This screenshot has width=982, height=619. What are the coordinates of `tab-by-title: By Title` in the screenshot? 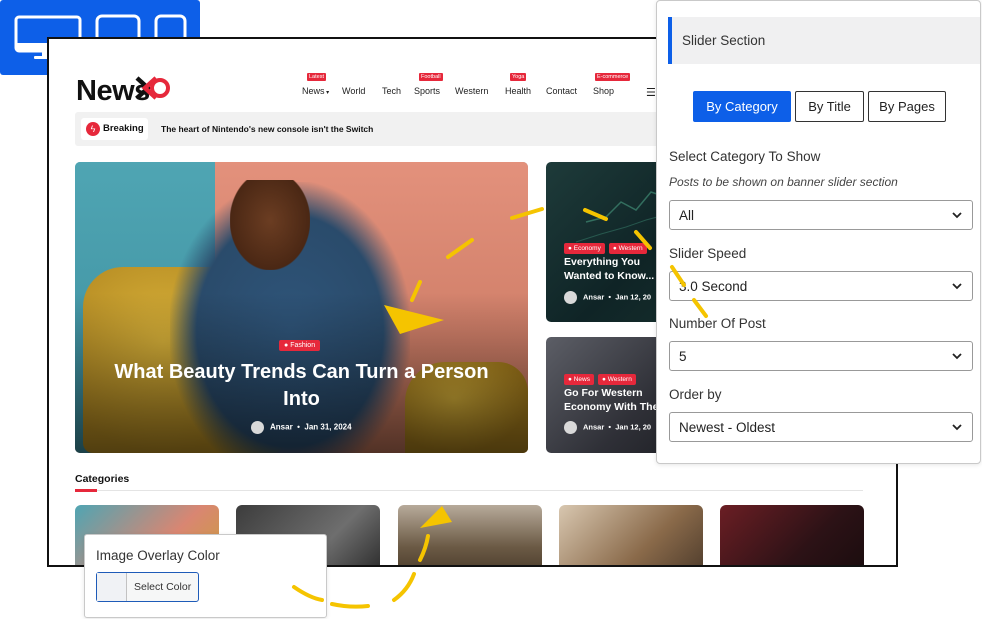 It's located at (829, 106).